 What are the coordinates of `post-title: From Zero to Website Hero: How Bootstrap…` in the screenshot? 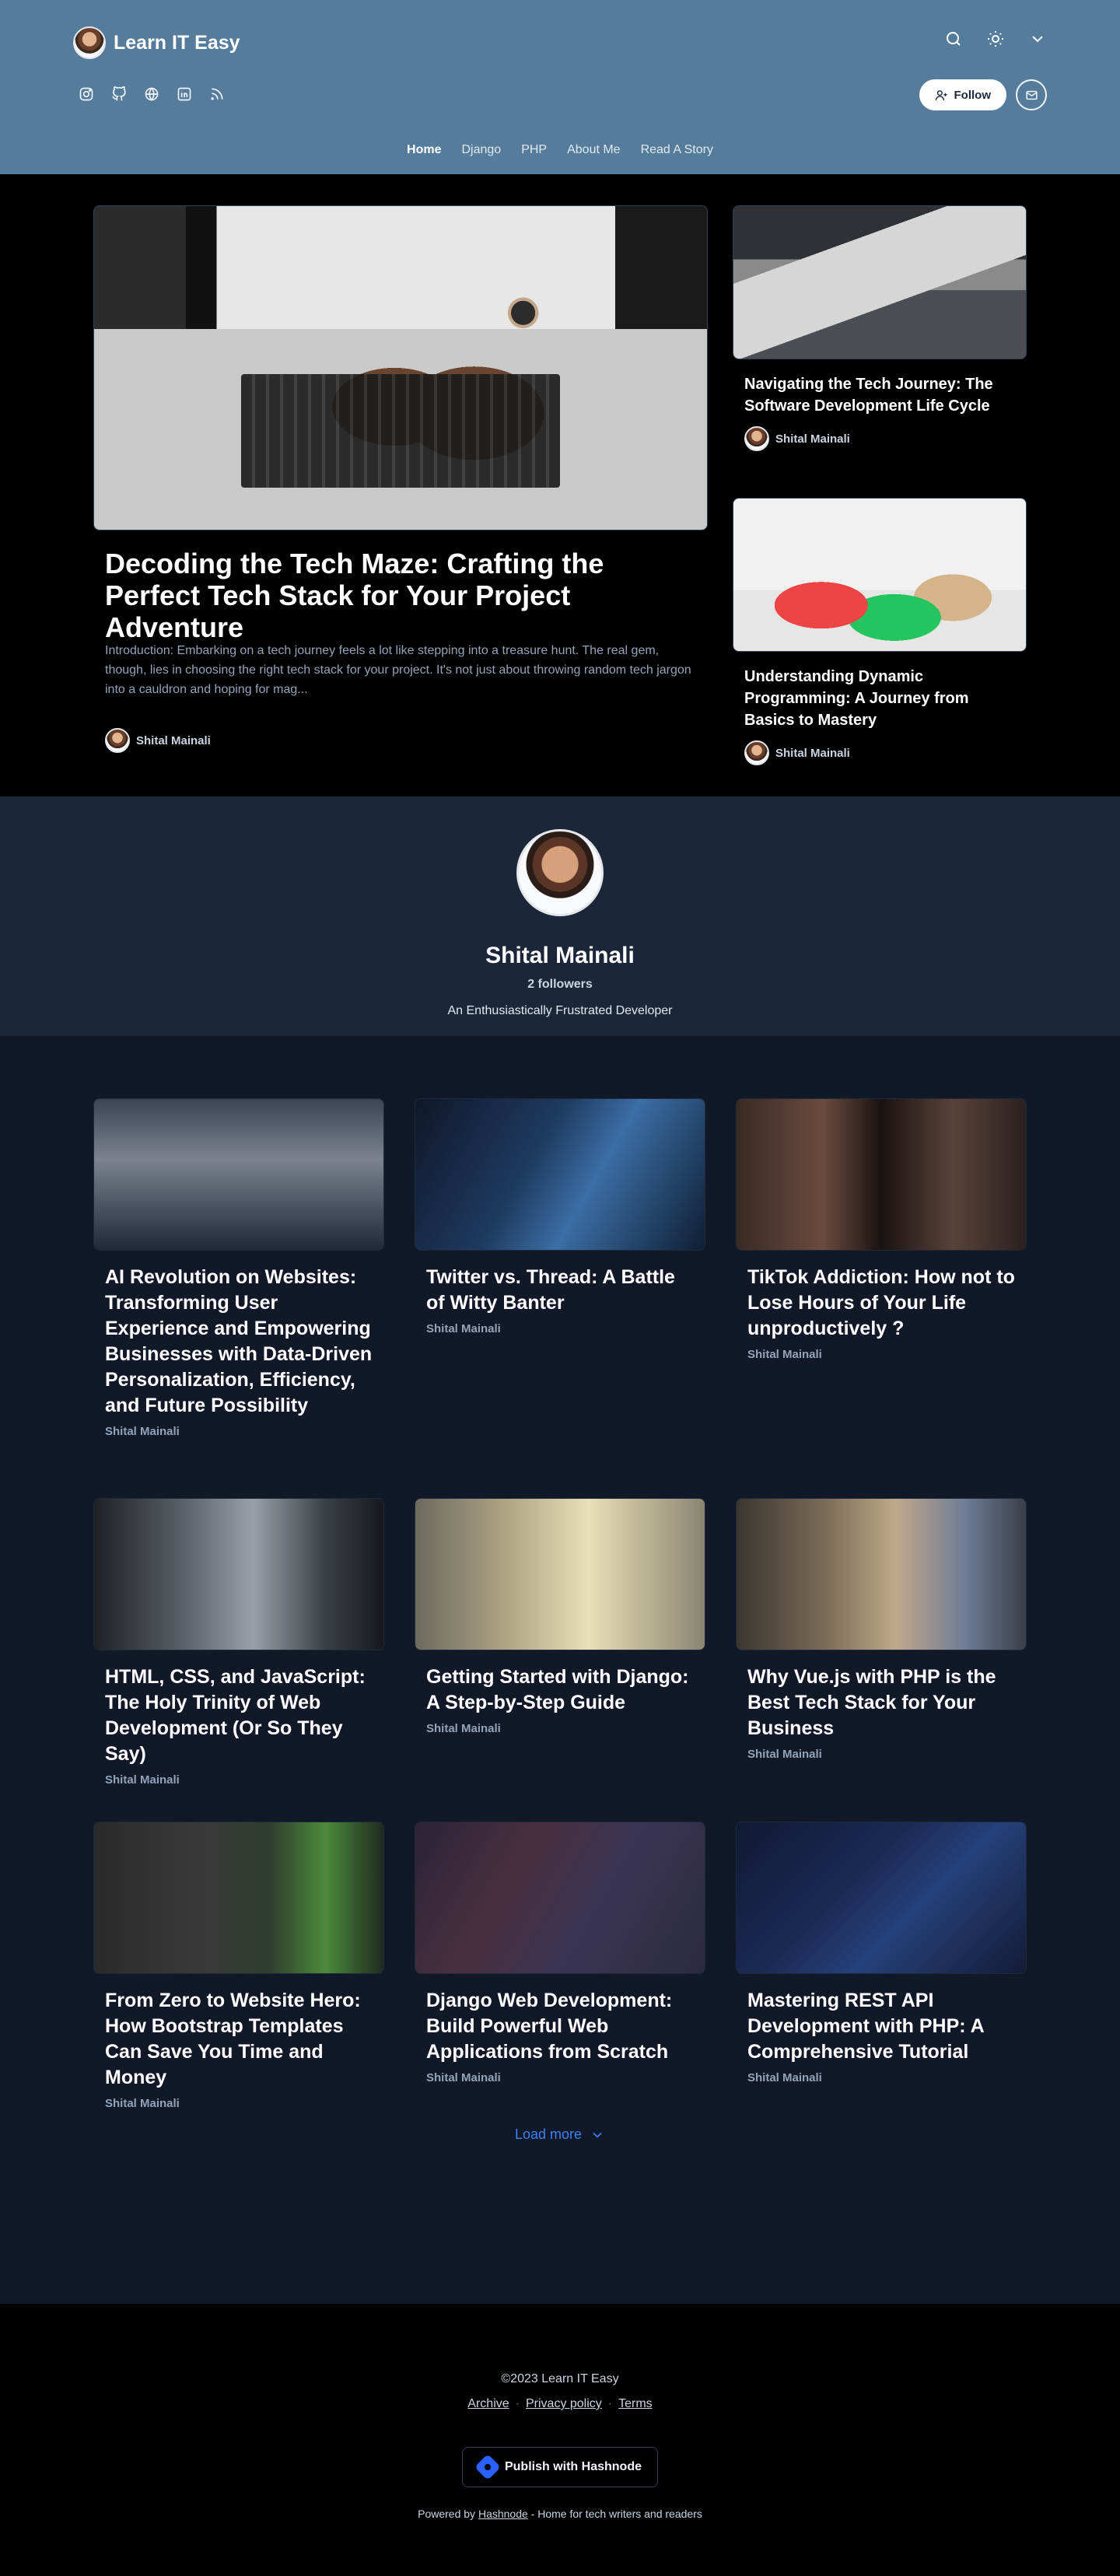 It's located at (239, 2039).